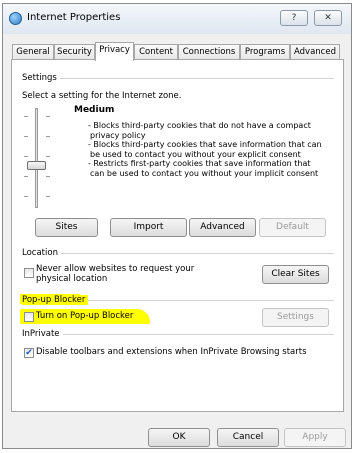 The width and height of the screenshot is (357, 453). I want to click on window-title: Internet Properties, so click(74, 17).